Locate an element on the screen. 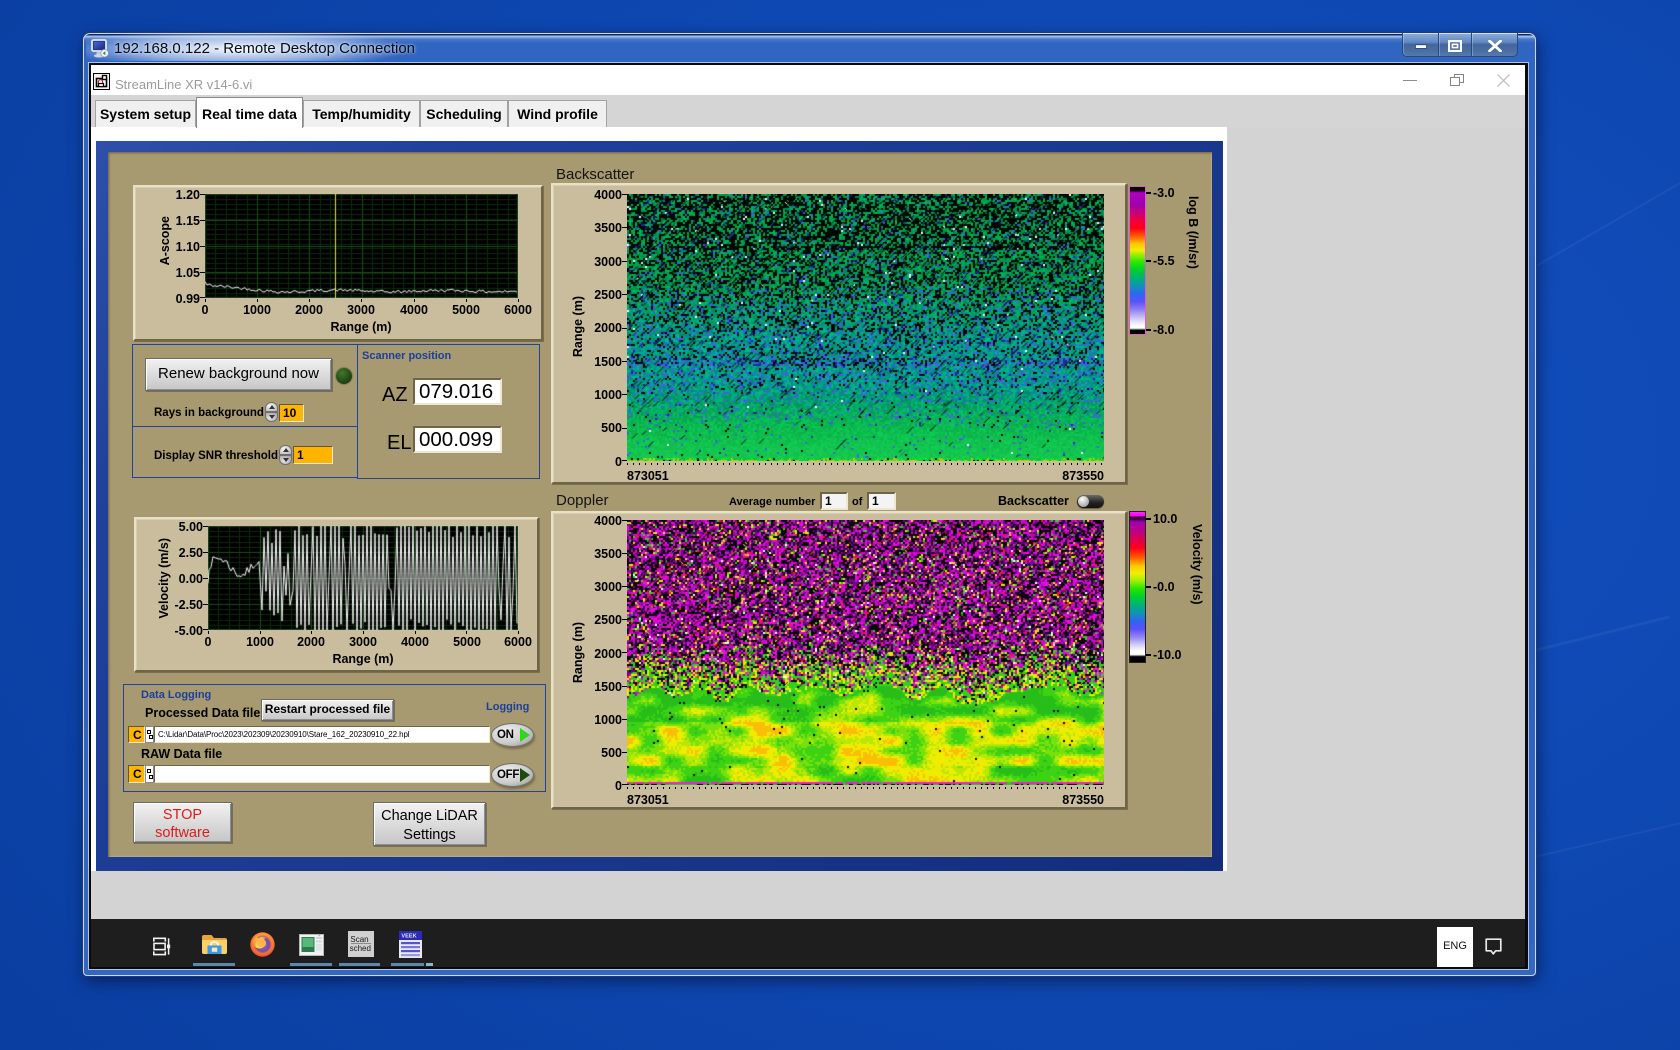  svg-text: sched is located at coordinates (360, 948).